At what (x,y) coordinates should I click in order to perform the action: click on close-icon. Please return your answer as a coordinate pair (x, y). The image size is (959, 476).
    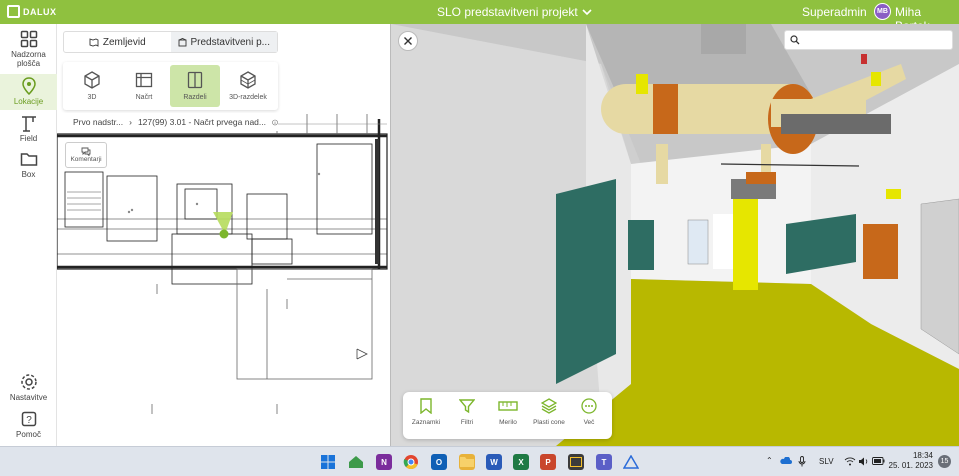
    Looking at the image, I should click on (408, 41).